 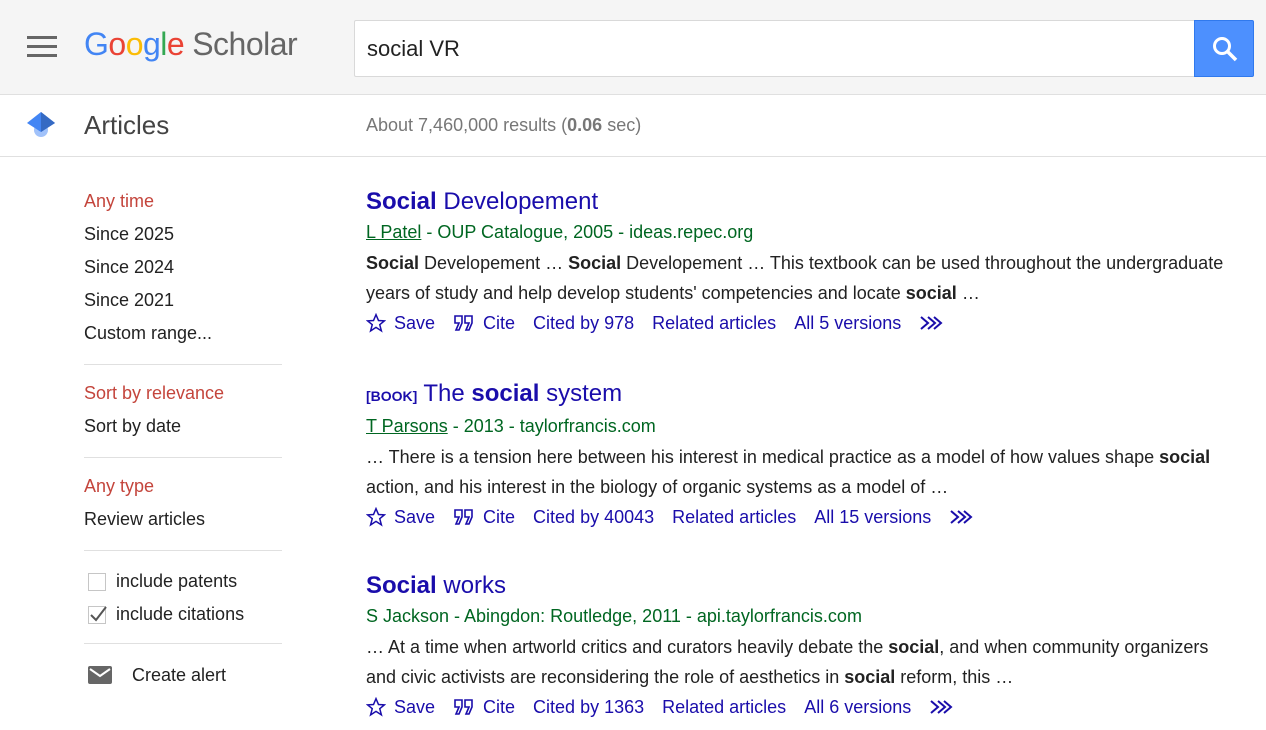 What do you see at coordinates (447, 393) in the screenshot?
I see `title-segment: The` at bounding box center [447, 393].